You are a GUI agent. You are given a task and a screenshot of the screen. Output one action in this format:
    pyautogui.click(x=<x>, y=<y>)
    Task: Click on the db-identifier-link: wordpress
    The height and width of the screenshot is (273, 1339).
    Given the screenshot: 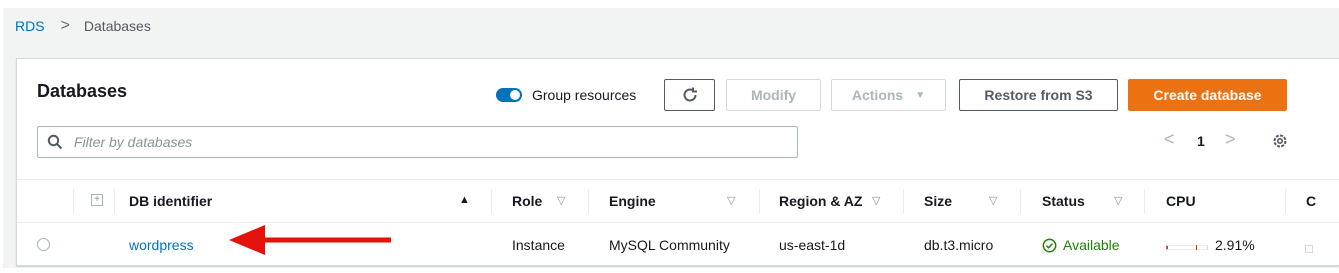 What is the action you would take?
    pyautogui.click(x=161, y=245)
    